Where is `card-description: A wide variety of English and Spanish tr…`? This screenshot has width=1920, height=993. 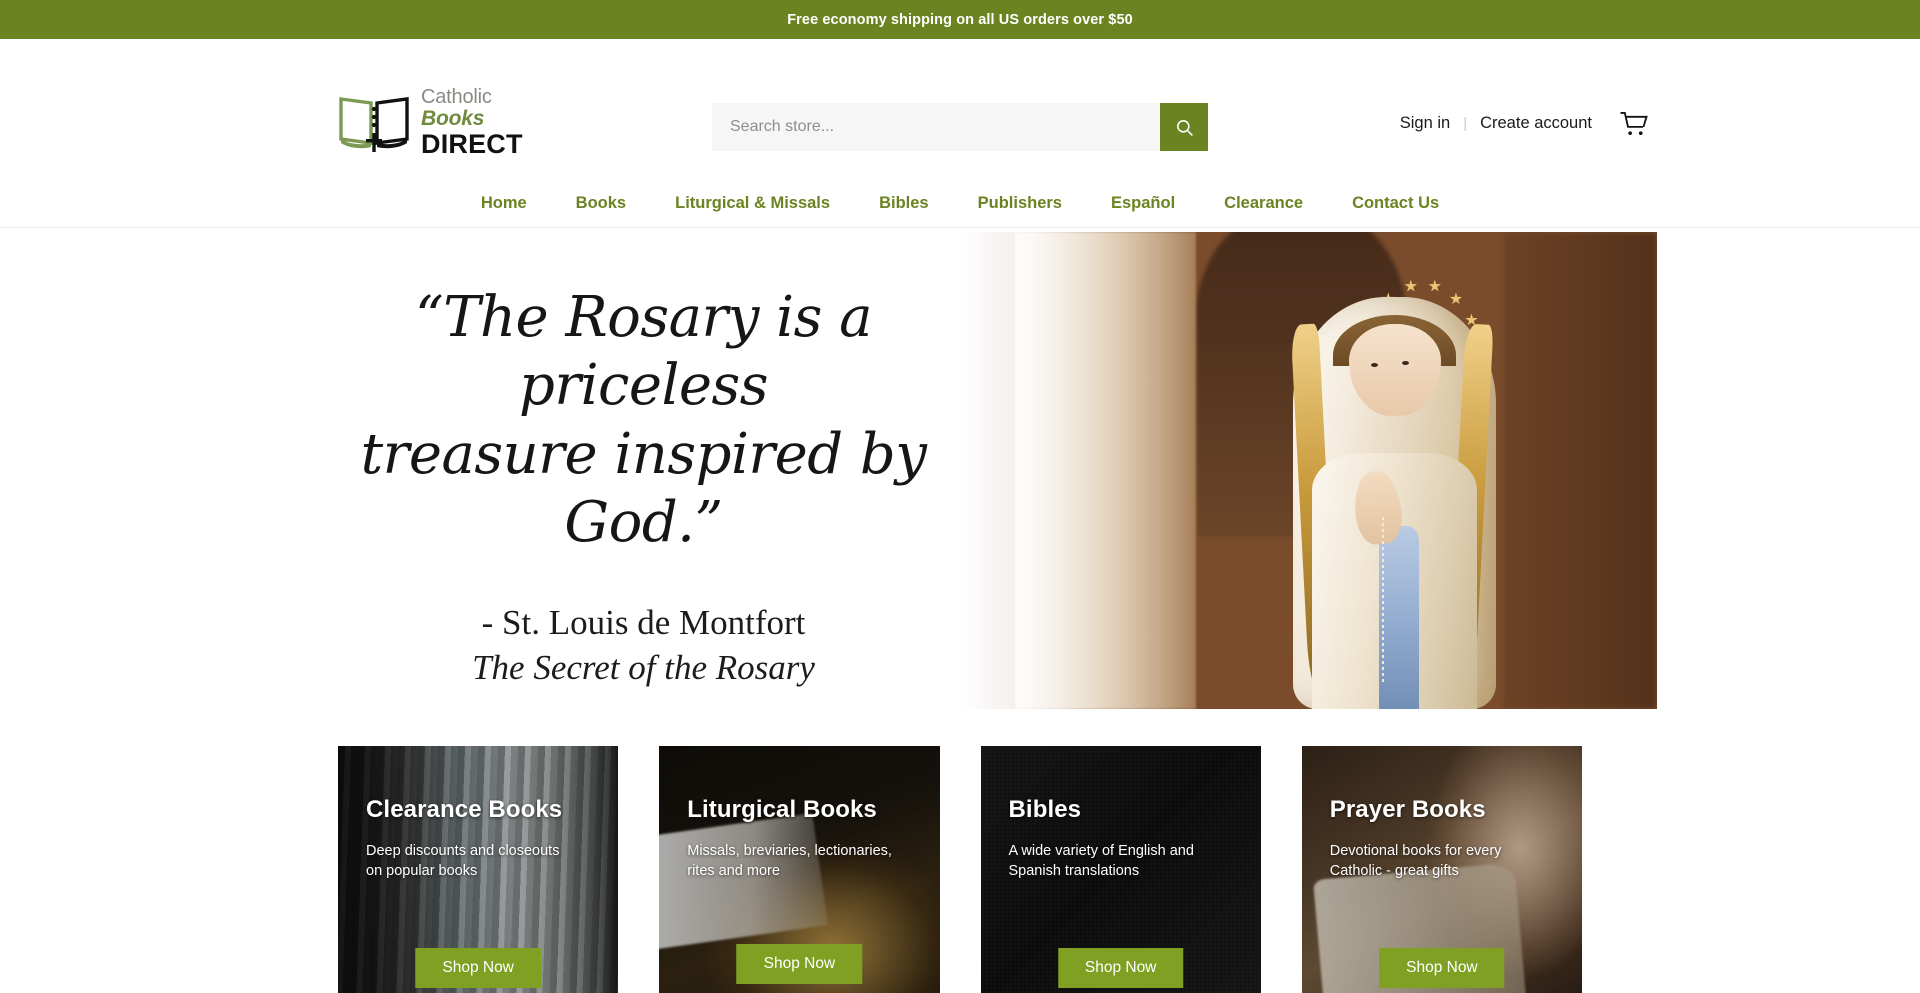
card-description: A wide variety of English and Spanish tr… is located at coordinates (1101, 861).